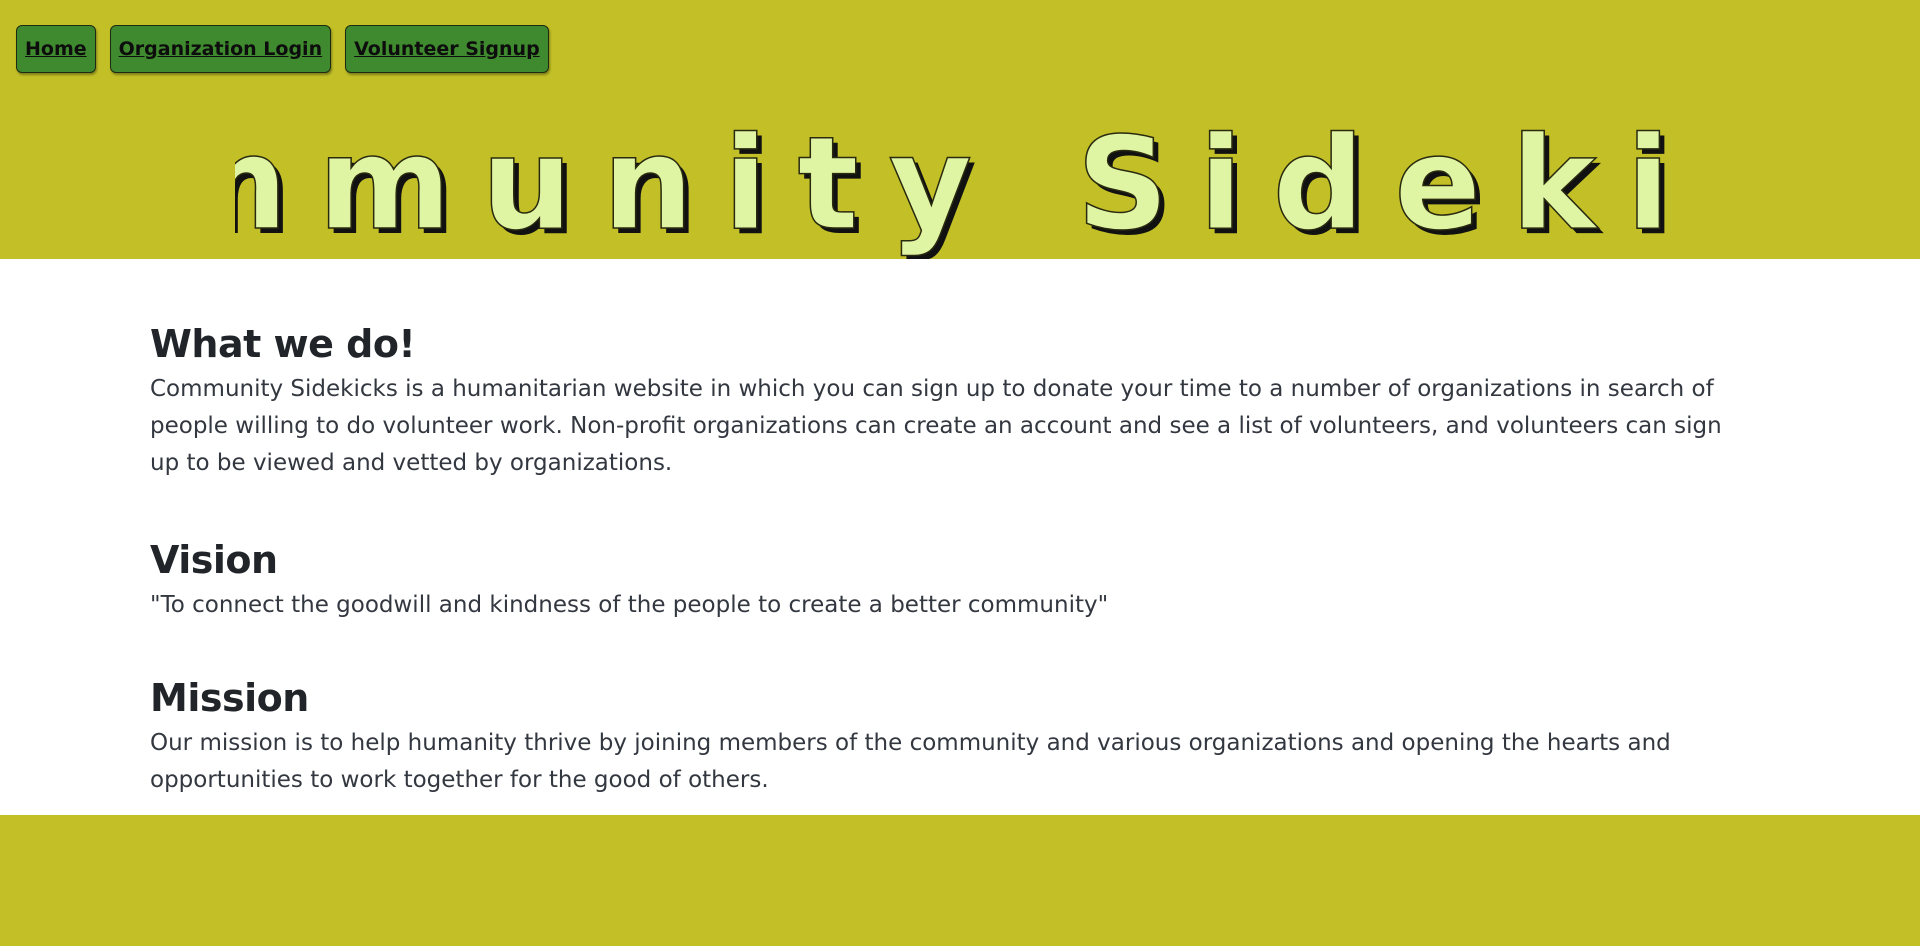 The width and height of the screenshot is (1920, 946). Describe the element at coordinates (56, 49) in the screenshot. I see `home-button: Home` at that location.